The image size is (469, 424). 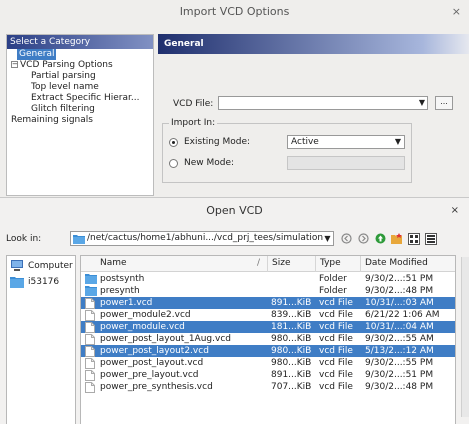 I want to click on vcd-file-input: ▼, so click(x=323, y=103).